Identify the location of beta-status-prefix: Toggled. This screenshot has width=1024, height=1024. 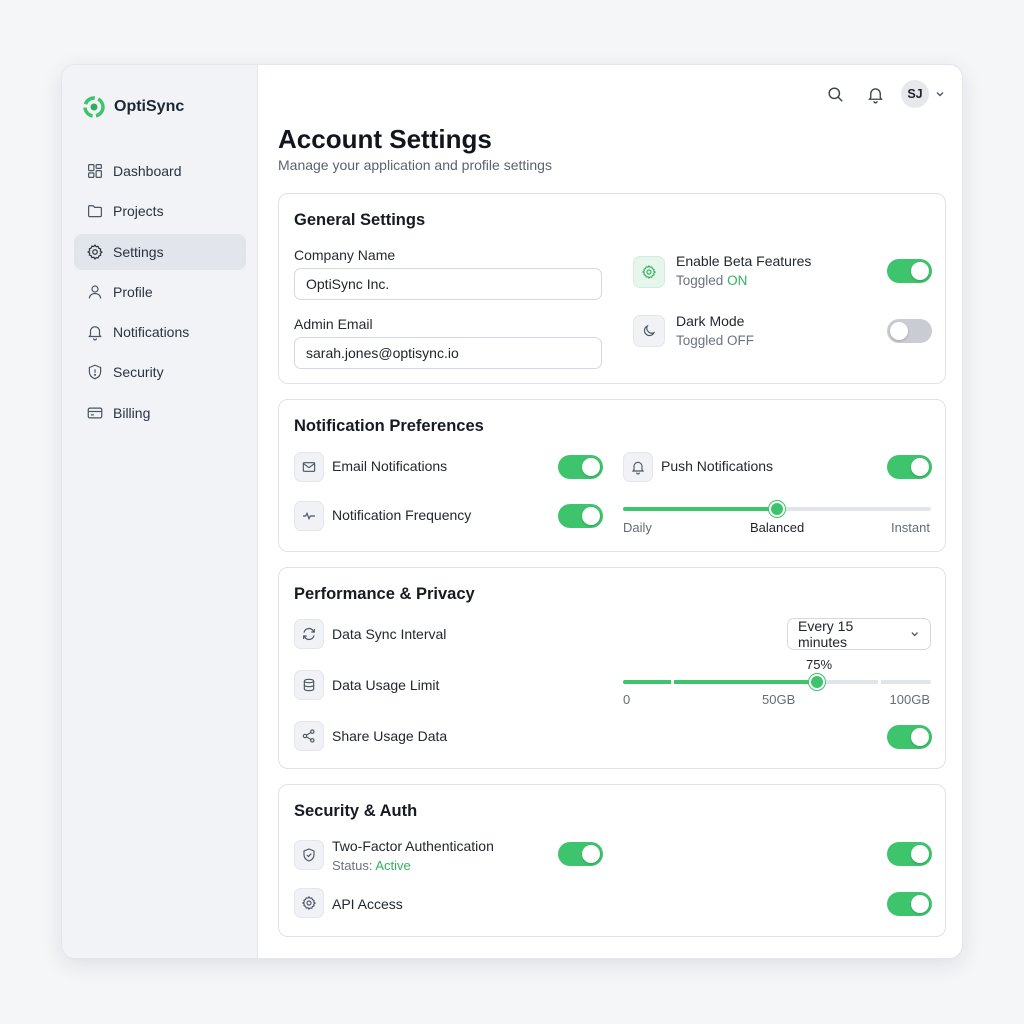
(700, 280).